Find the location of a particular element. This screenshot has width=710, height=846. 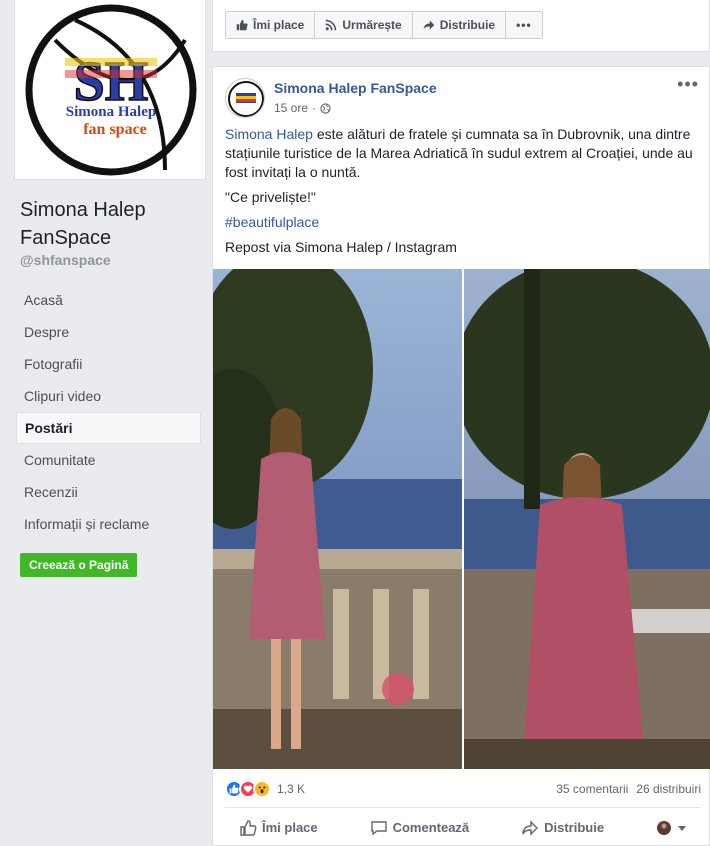

post-action-bar: Îmi place Comentează Distribuie is located at coordinates (463, 826).